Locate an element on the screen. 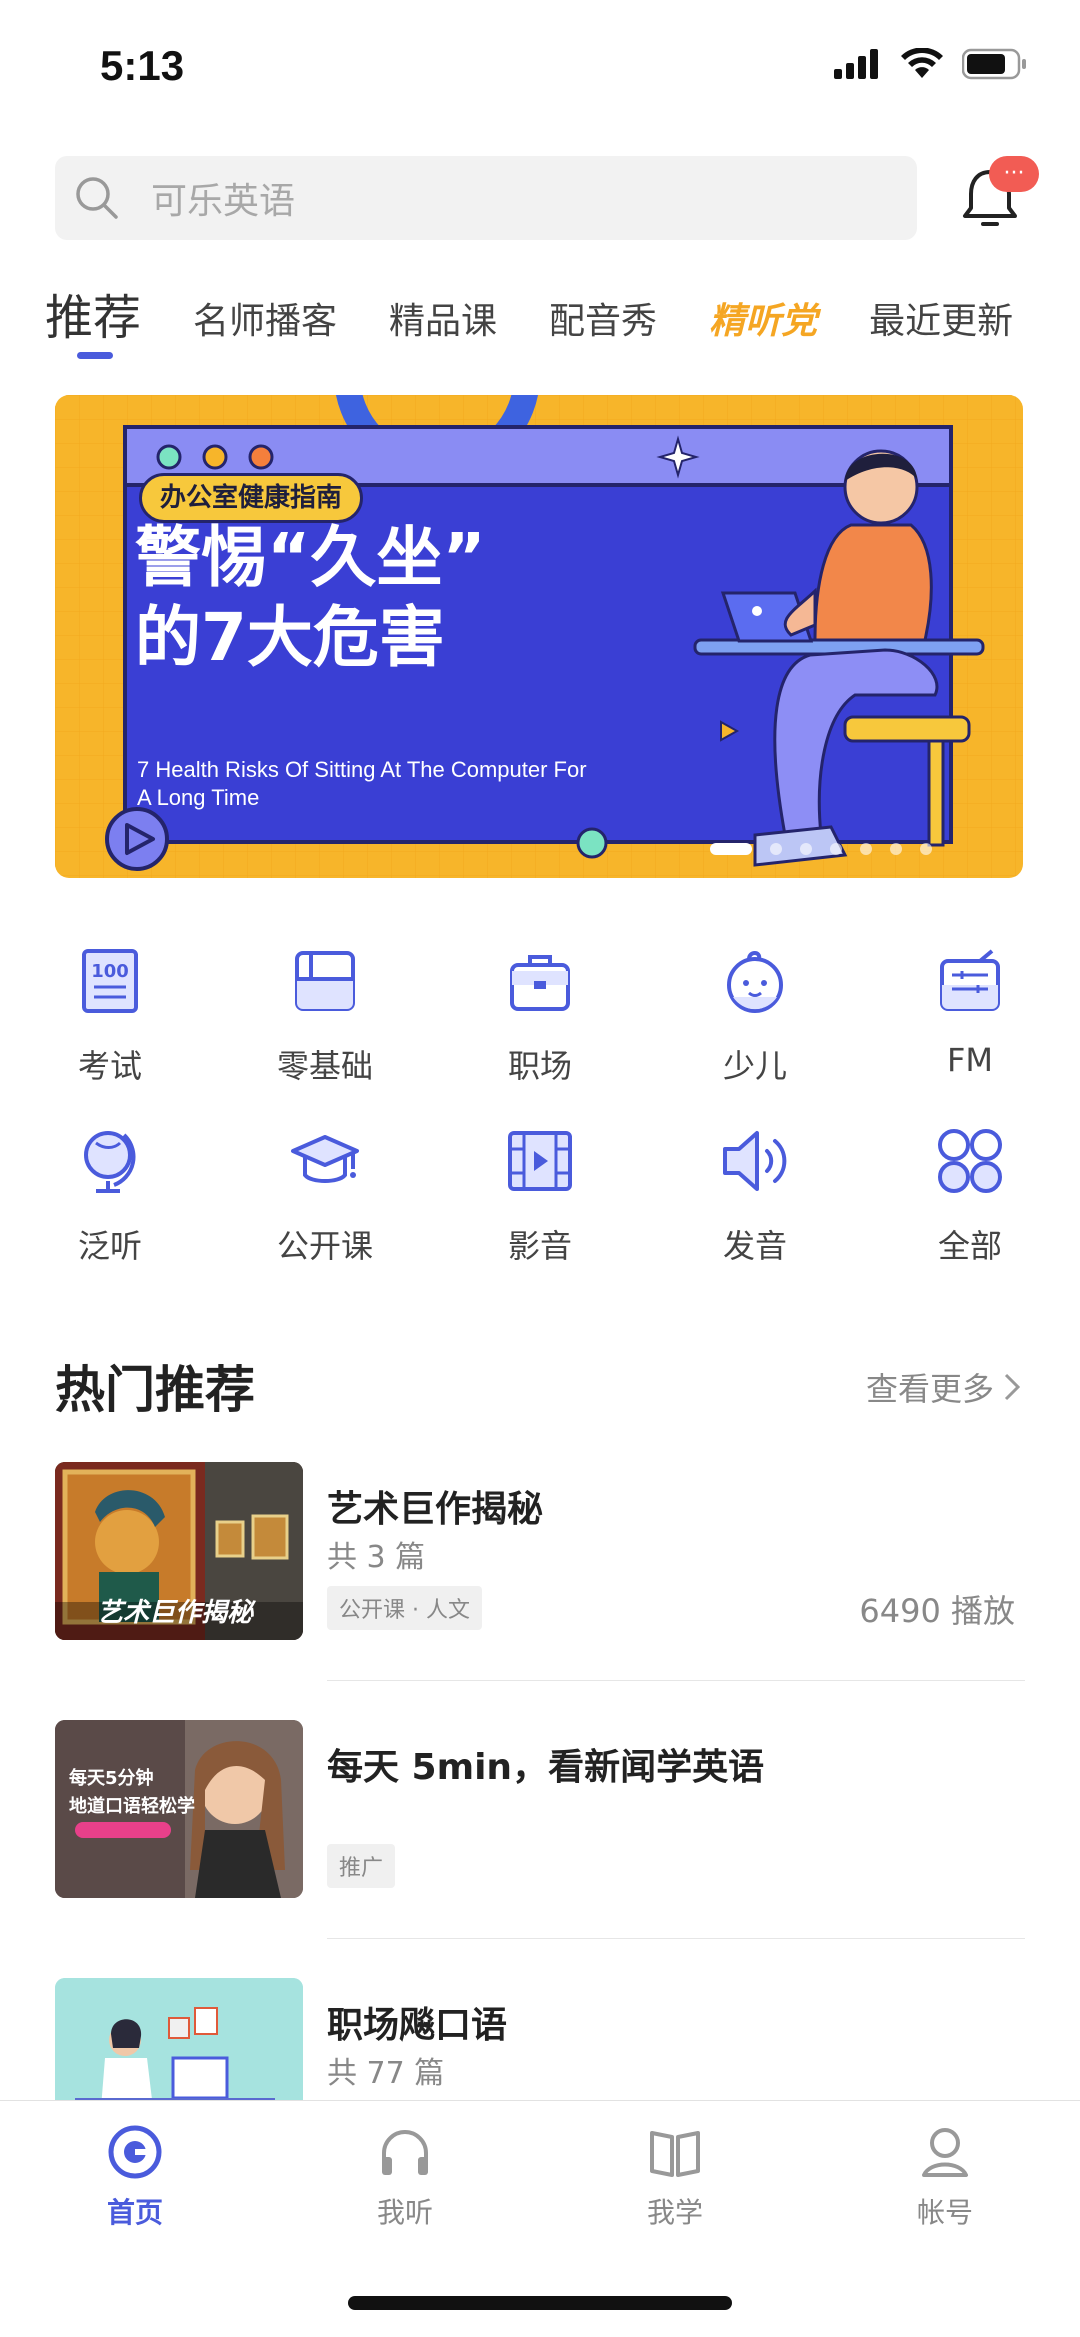  nav-label: 帐号 is located at coordinates (944, 2212).